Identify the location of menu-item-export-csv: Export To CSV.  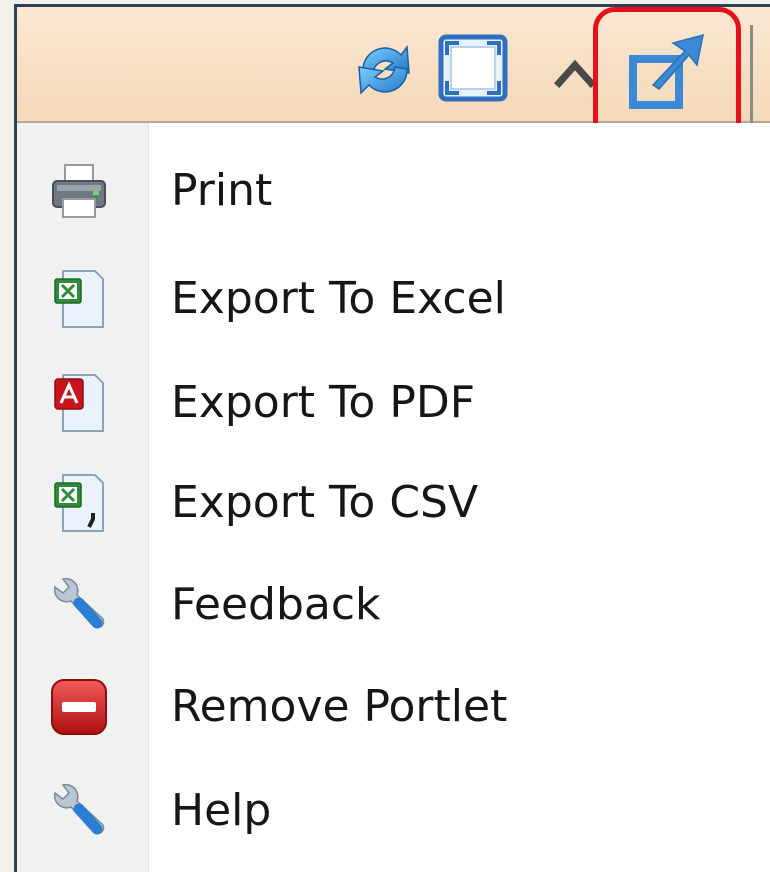
(393, 503).